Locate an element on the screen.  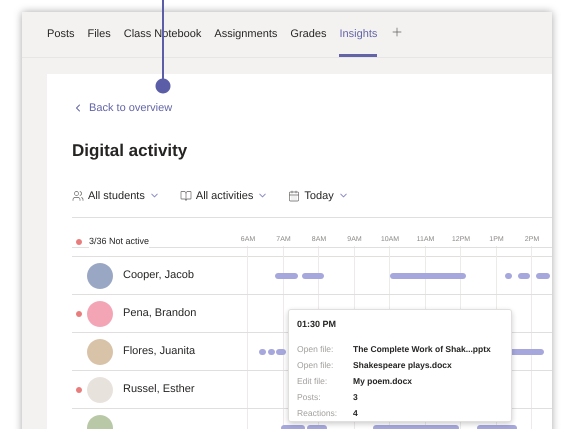
filter-dropdown: All students is located at coordinates (116, 196).